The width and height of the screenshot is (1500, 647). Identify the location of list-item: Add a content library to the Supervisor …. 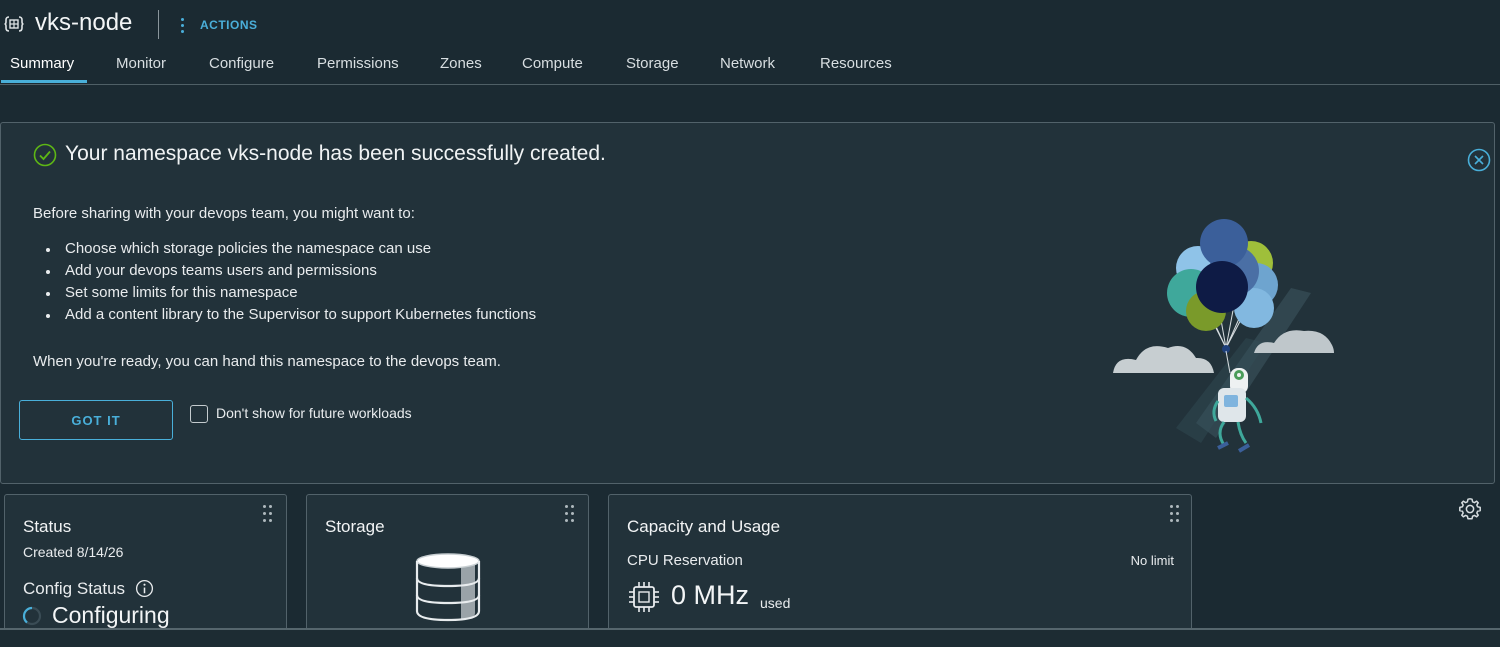
(290, 315).